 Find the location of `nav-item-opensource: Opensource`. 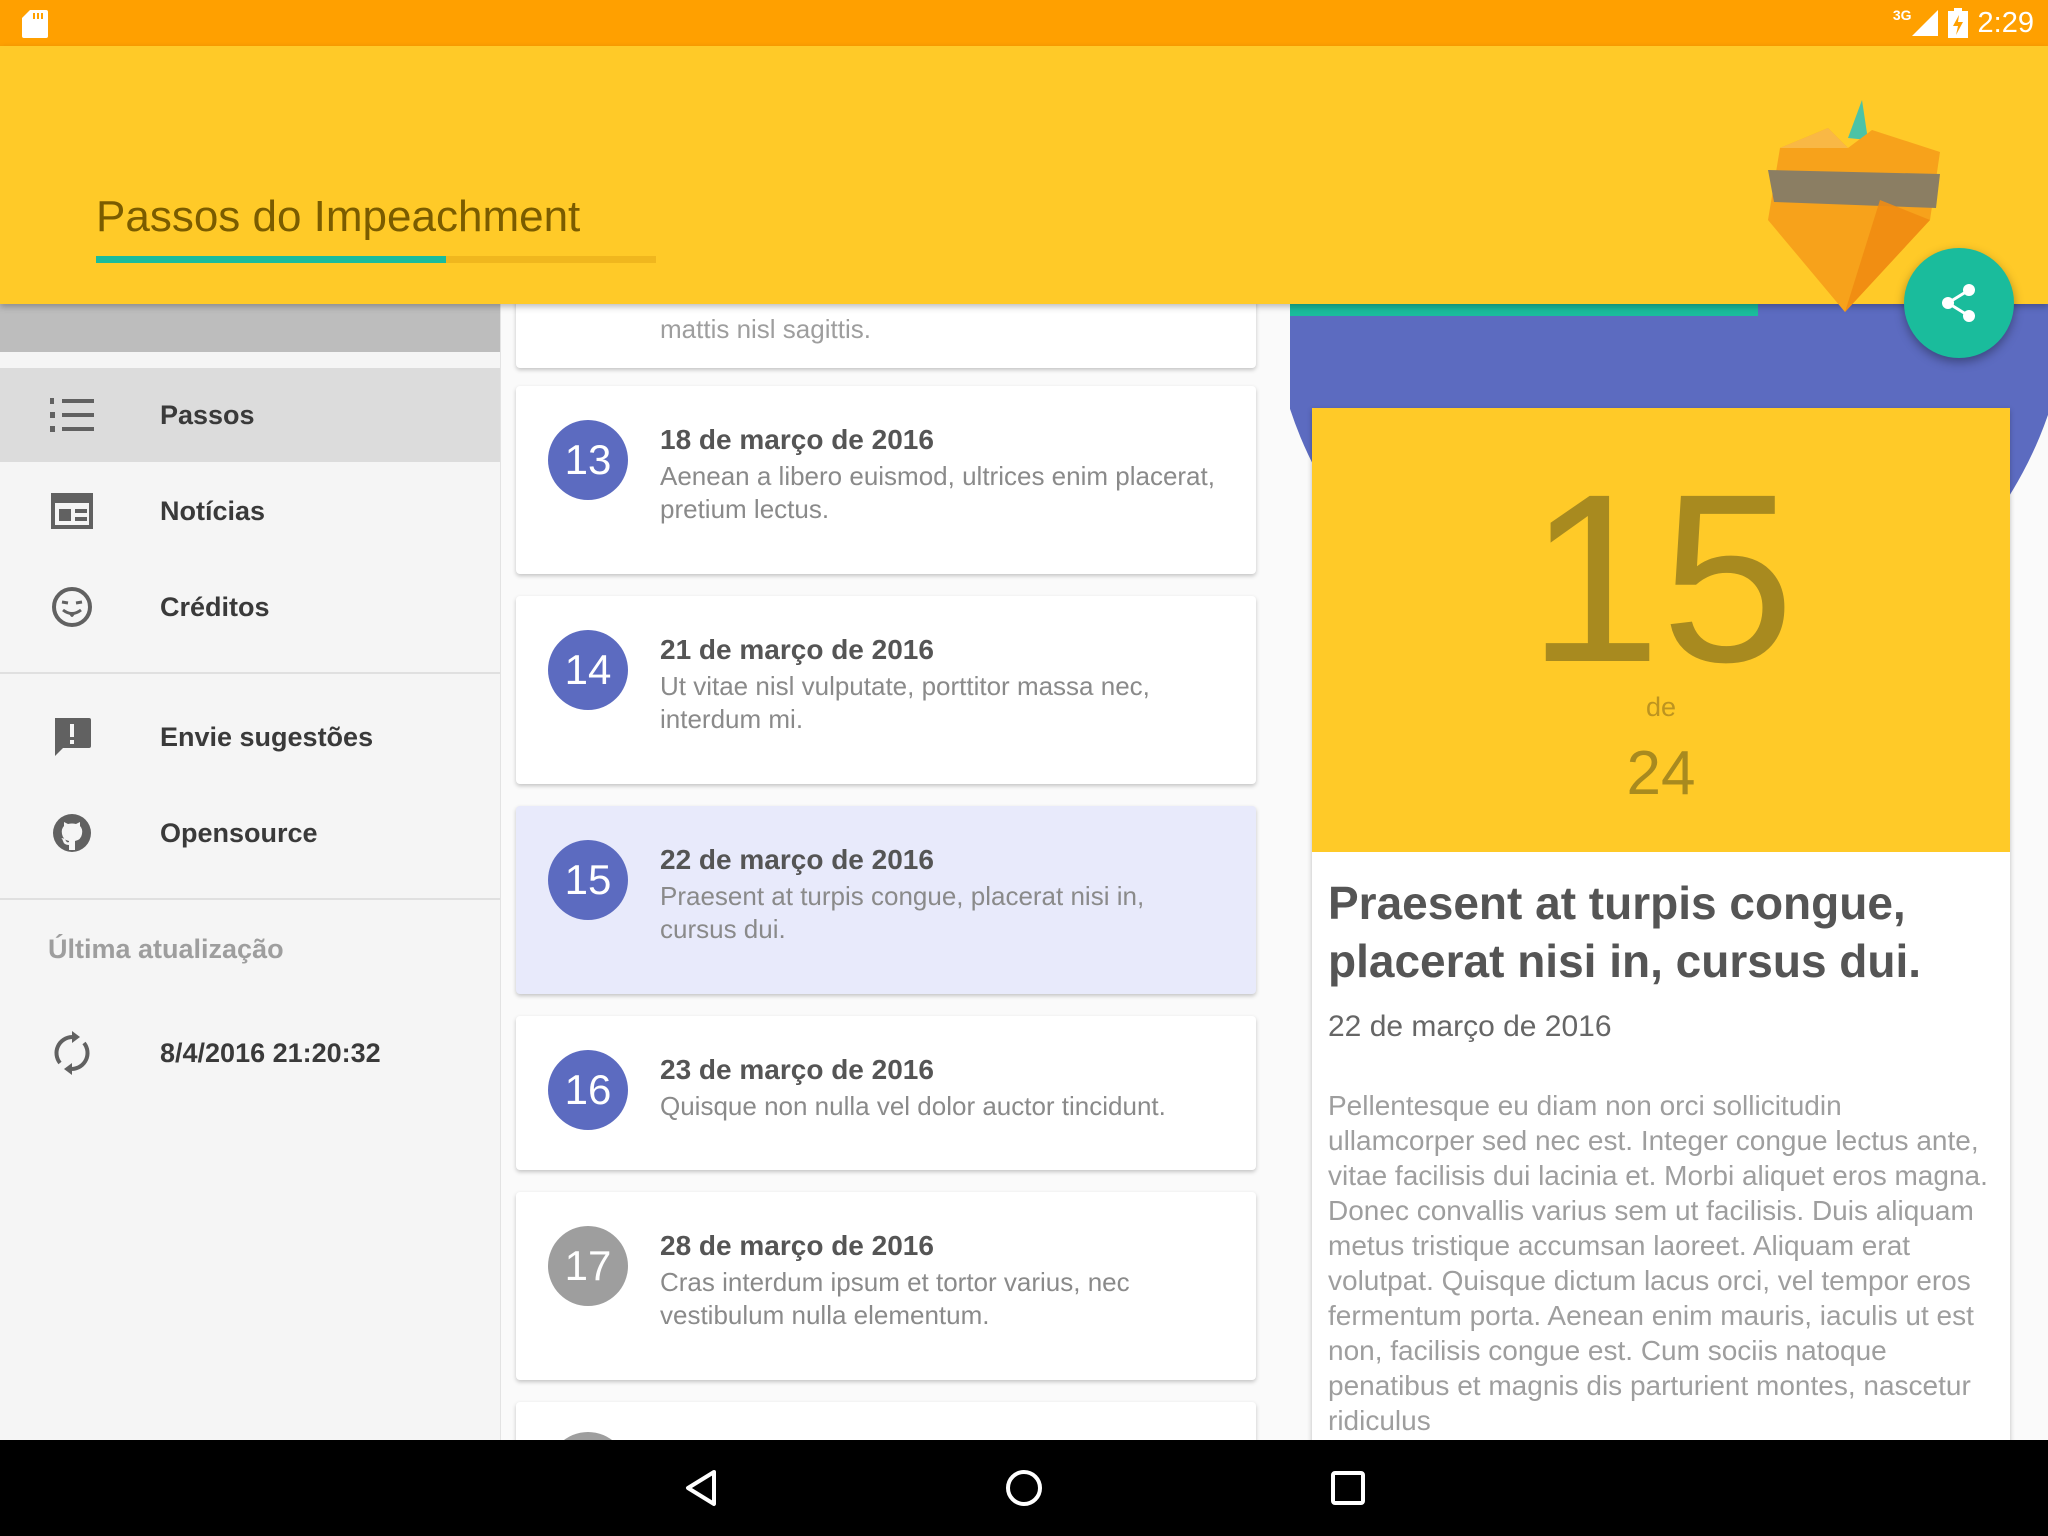

nav-item-opensource: Opensource is located at coordinates (250, 833).